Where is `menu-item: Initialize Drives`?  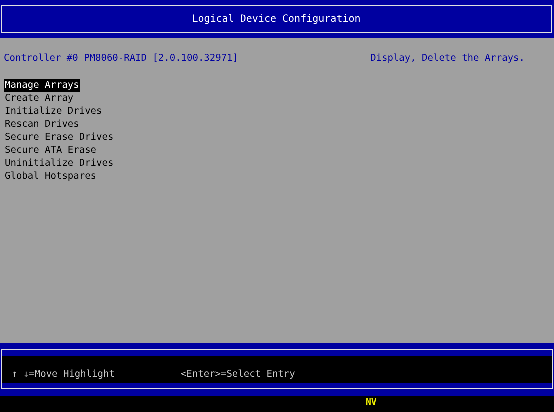 menu-item: Initialize Drives is located at coordinates (54, 111).